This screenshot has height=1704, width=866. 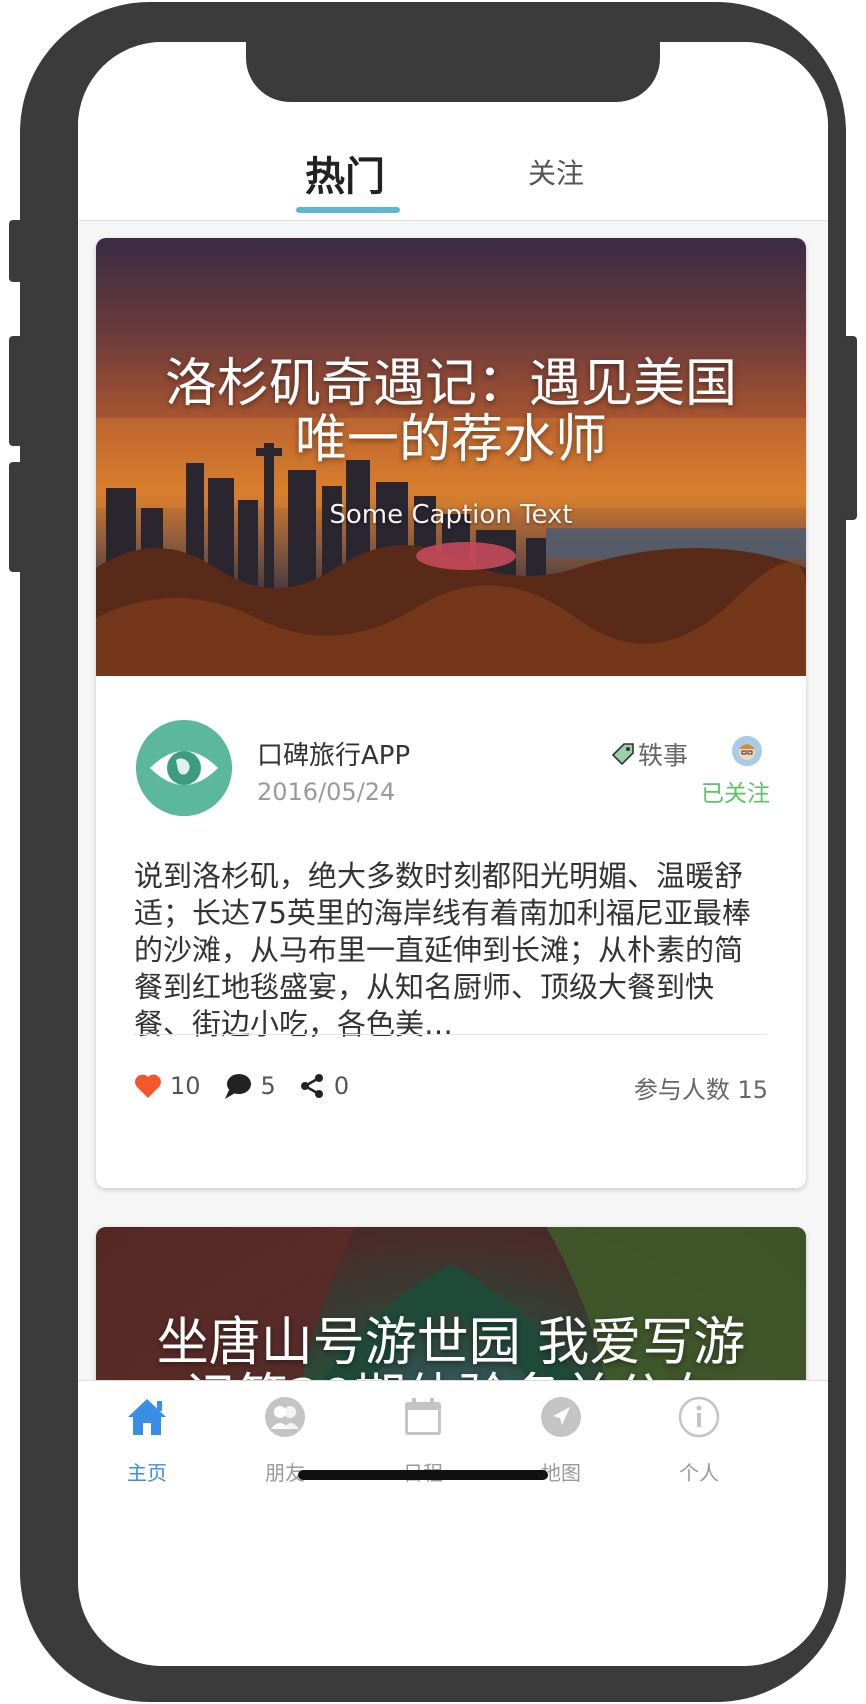 What do you see at coordinates (237, 1086) in the screenshot?
I see `comment-icon` at bounding box center [237, 1086].